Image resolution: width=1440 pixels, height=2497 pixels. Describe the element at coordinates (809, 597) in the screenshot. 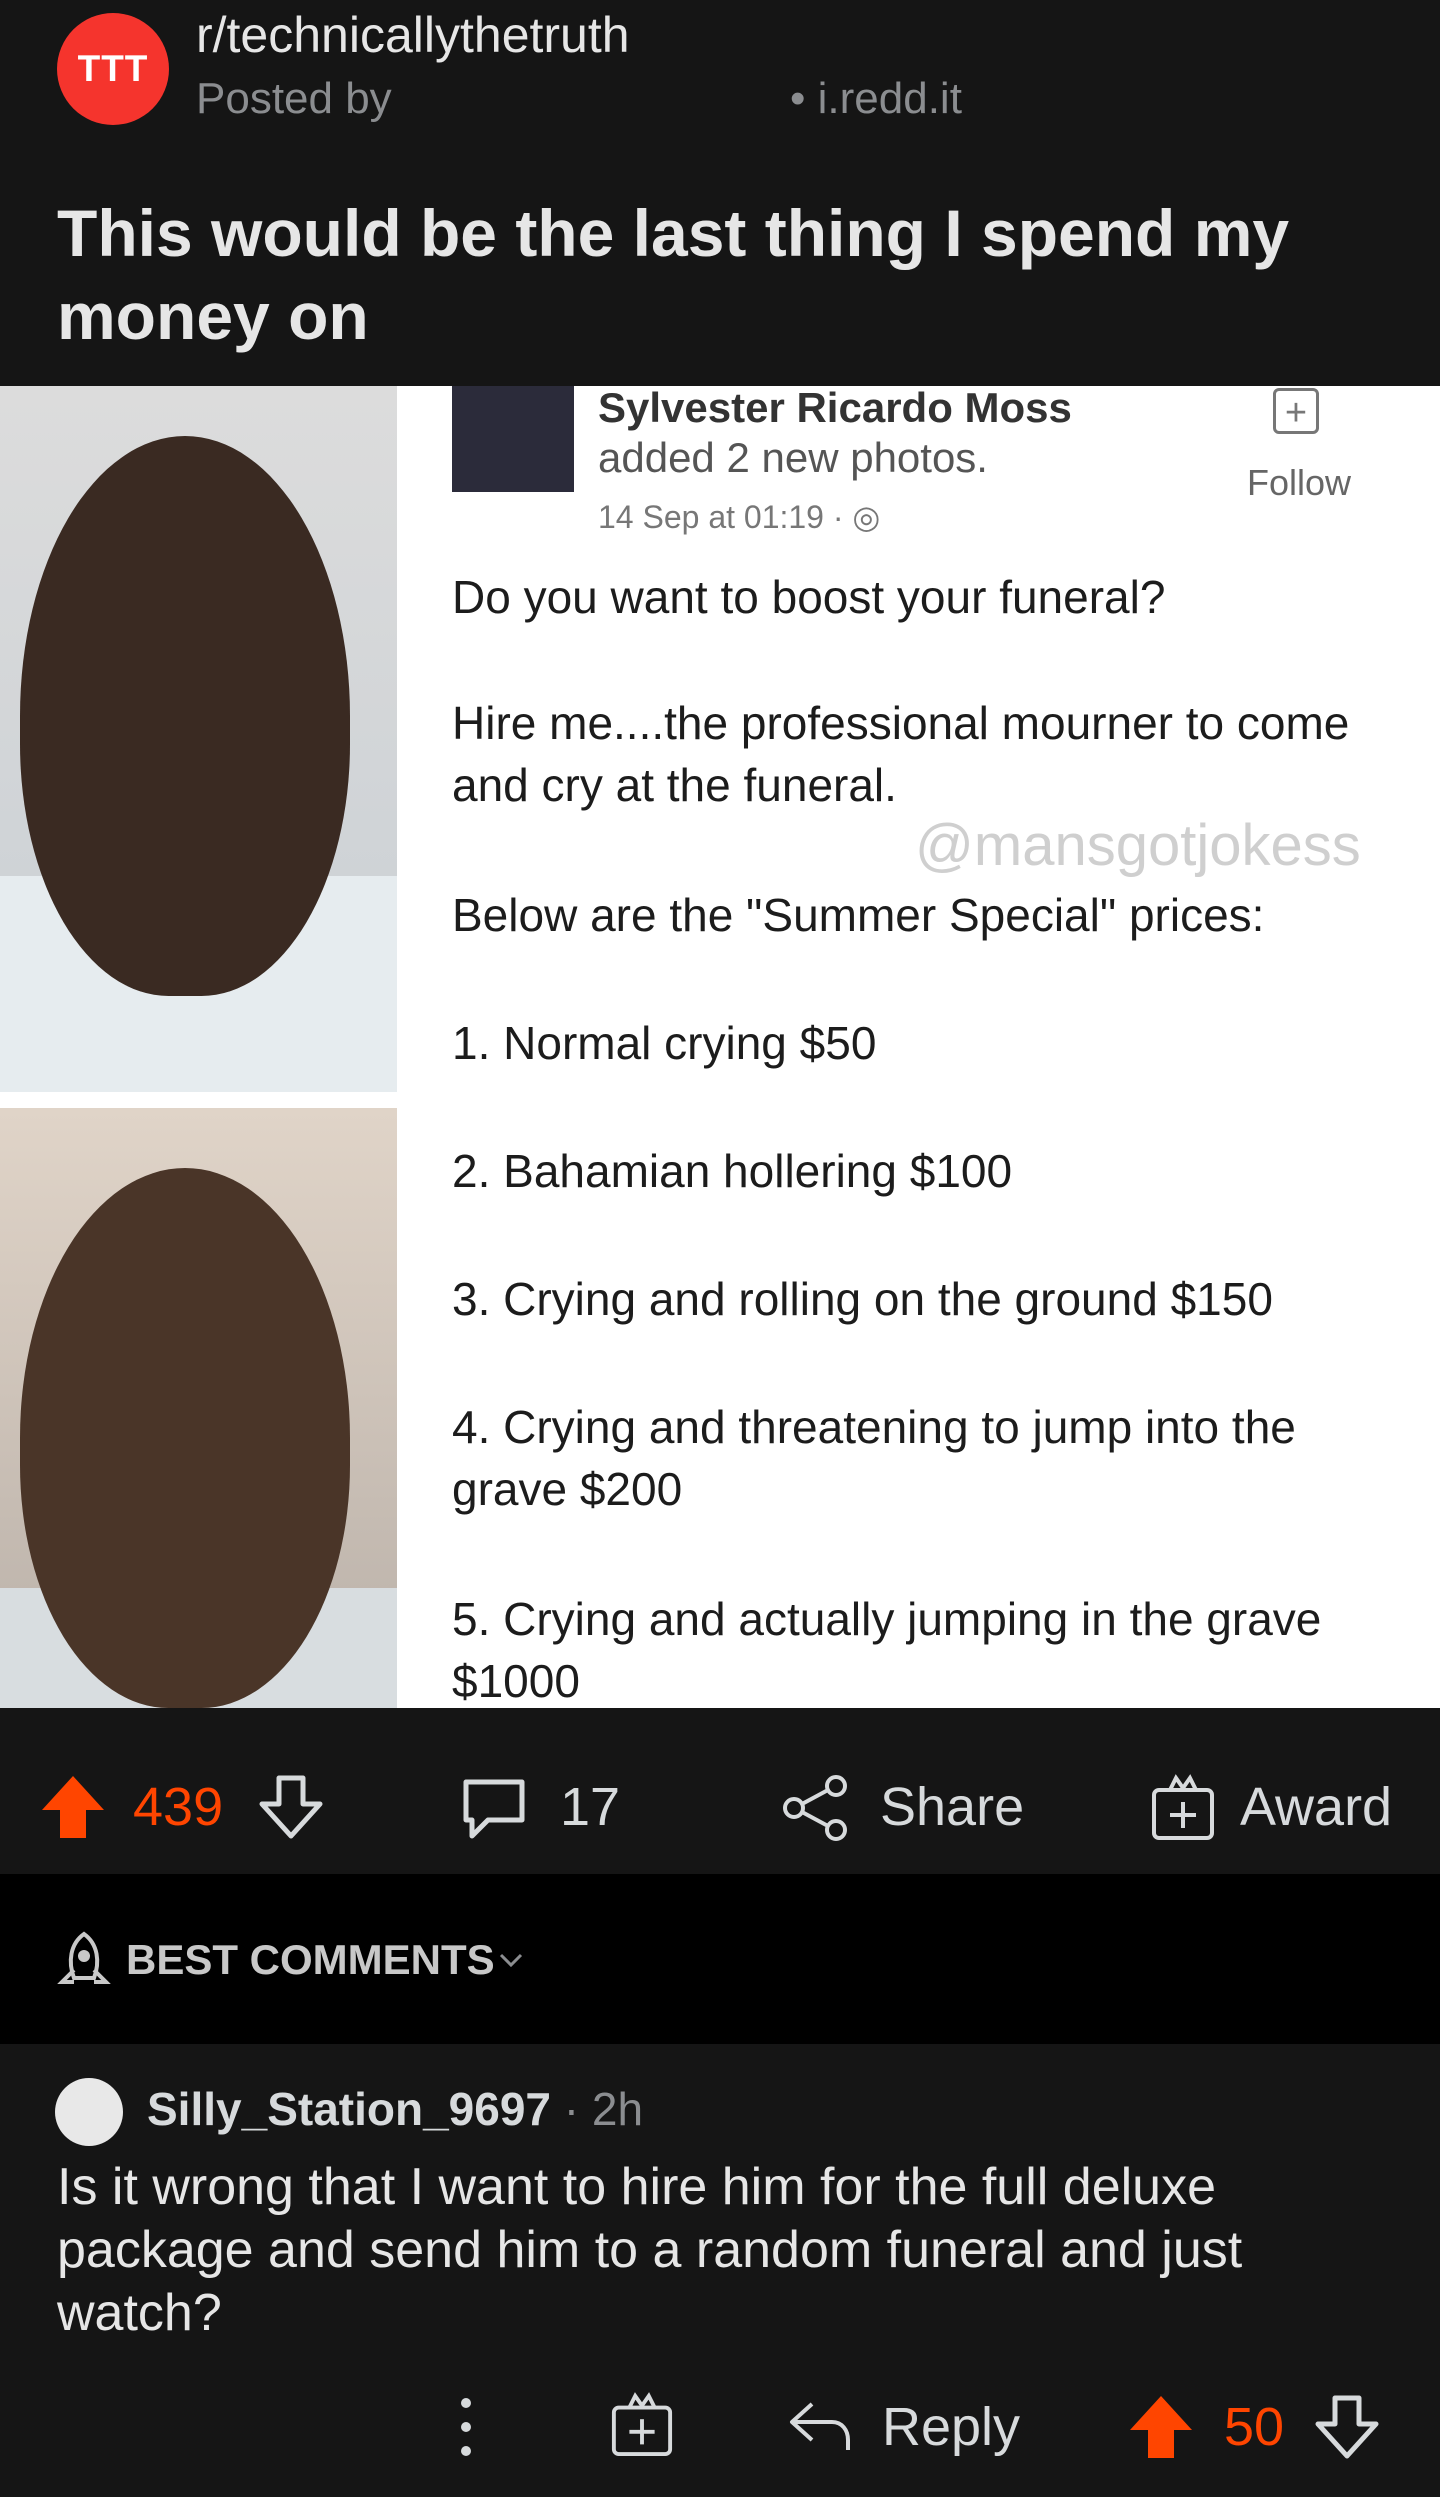

I see `fb-line: Do you want to boost your funeral?` at that location.